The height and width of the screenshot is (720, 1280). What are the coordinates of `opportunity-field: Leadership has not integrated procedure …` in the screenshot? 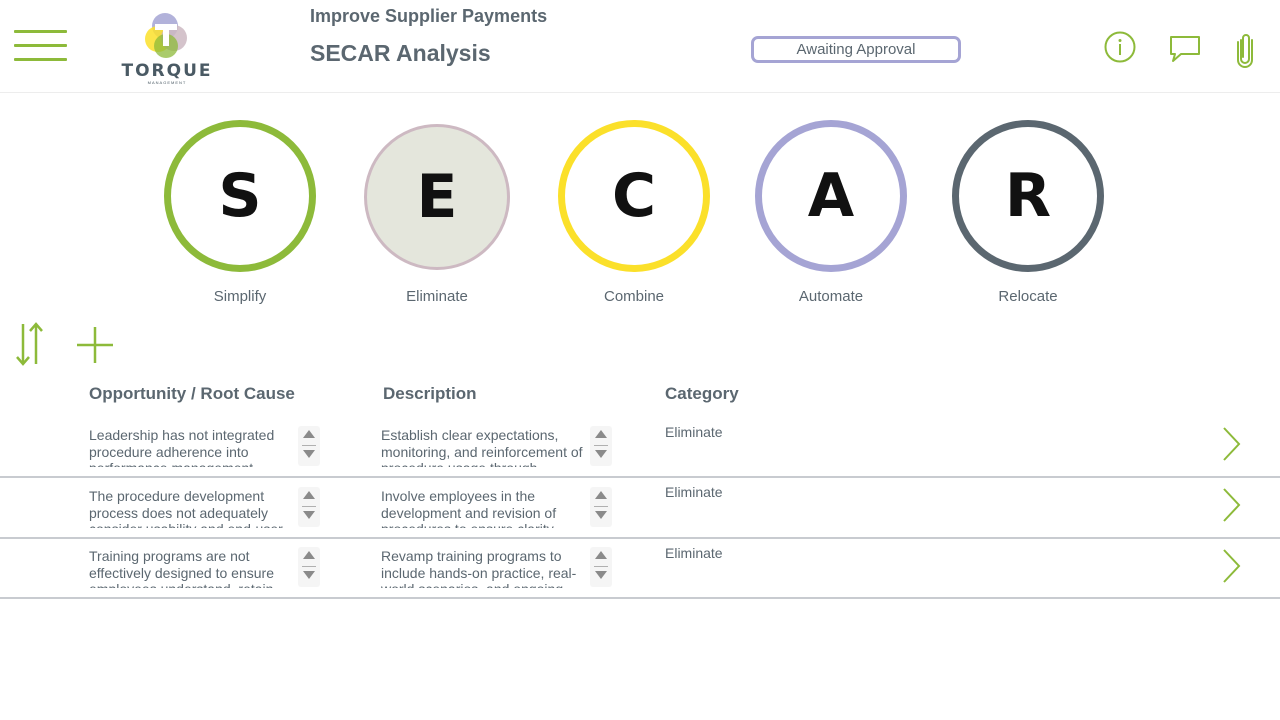 It's located at (191, 447).